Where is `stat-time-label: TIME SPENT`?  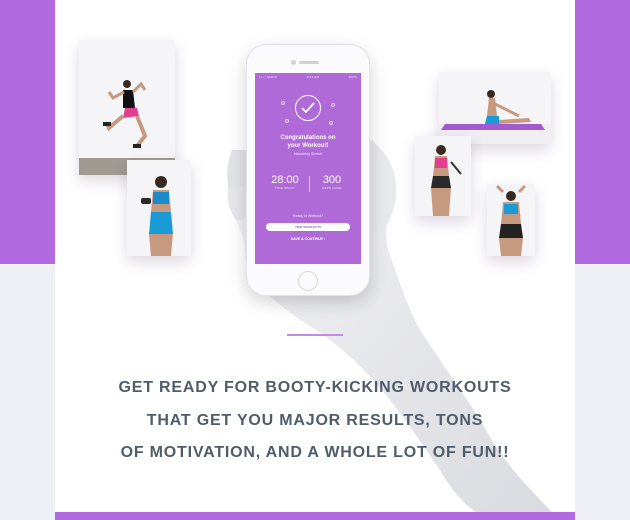
stat-time-label: TIME SPENT is located at coordinates (284, 188).